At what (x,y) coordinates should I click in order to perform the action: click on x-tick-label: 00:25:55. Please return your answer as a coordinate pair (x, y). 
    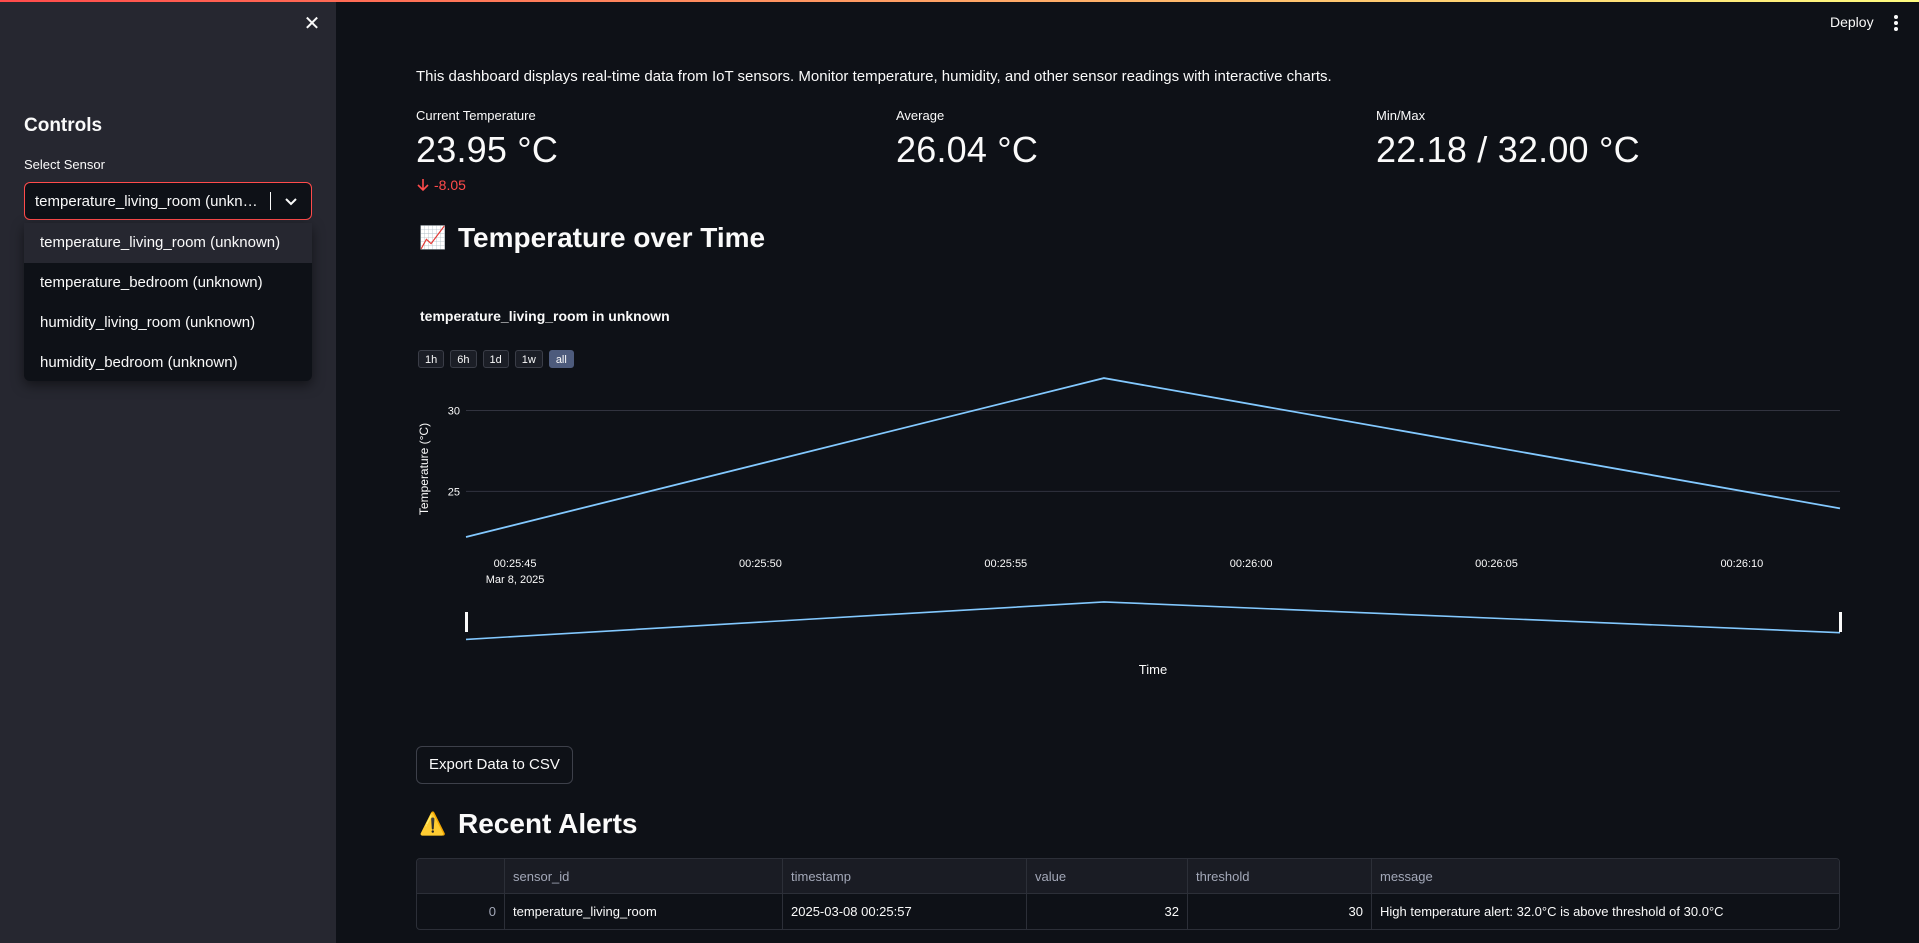
    Looking at the image, I should click on (1005, 564).